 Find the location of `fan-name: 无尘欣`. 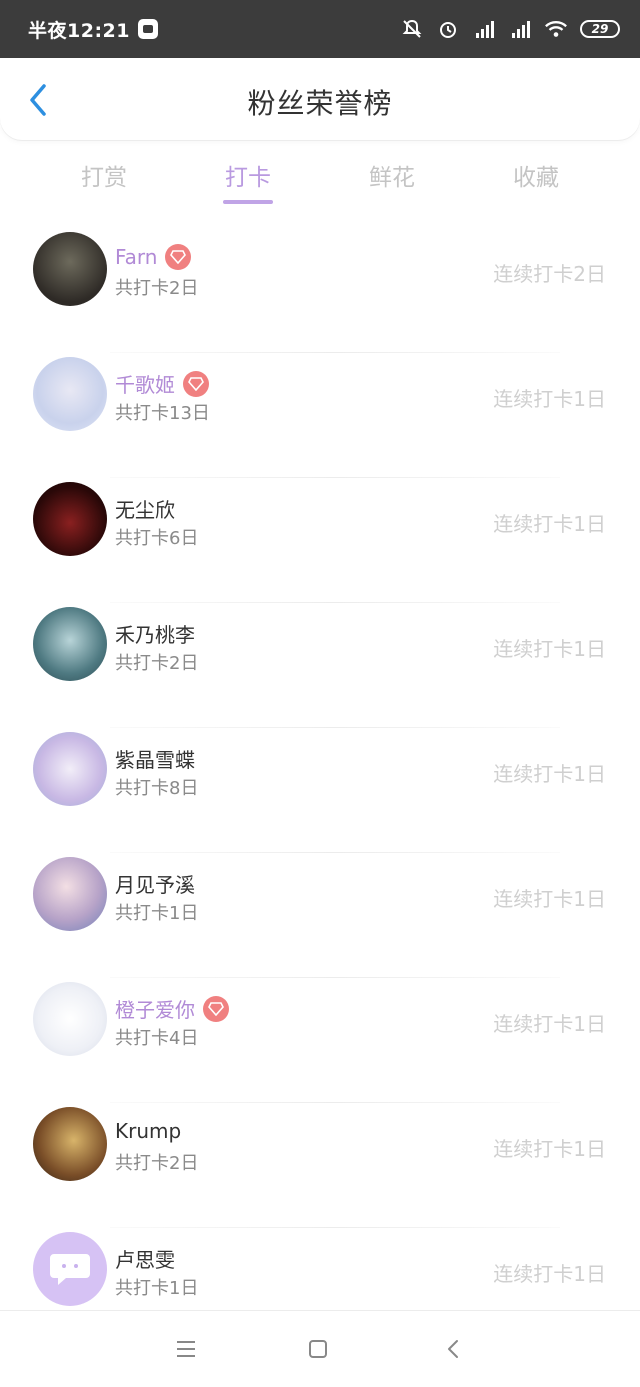

fan-name: 无尘欣 is located at coordinates (145, 510).